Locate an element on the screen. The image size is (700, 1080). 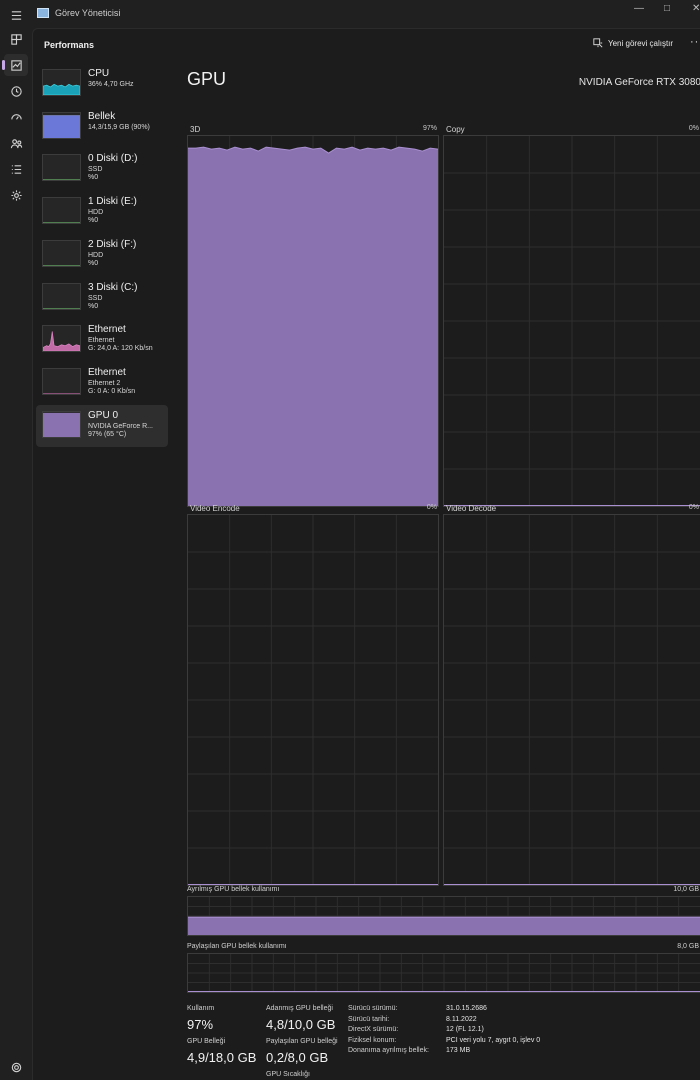
page-header: Performans Yeni görevi çalıştır ··· is located at coordinates (366, 44).